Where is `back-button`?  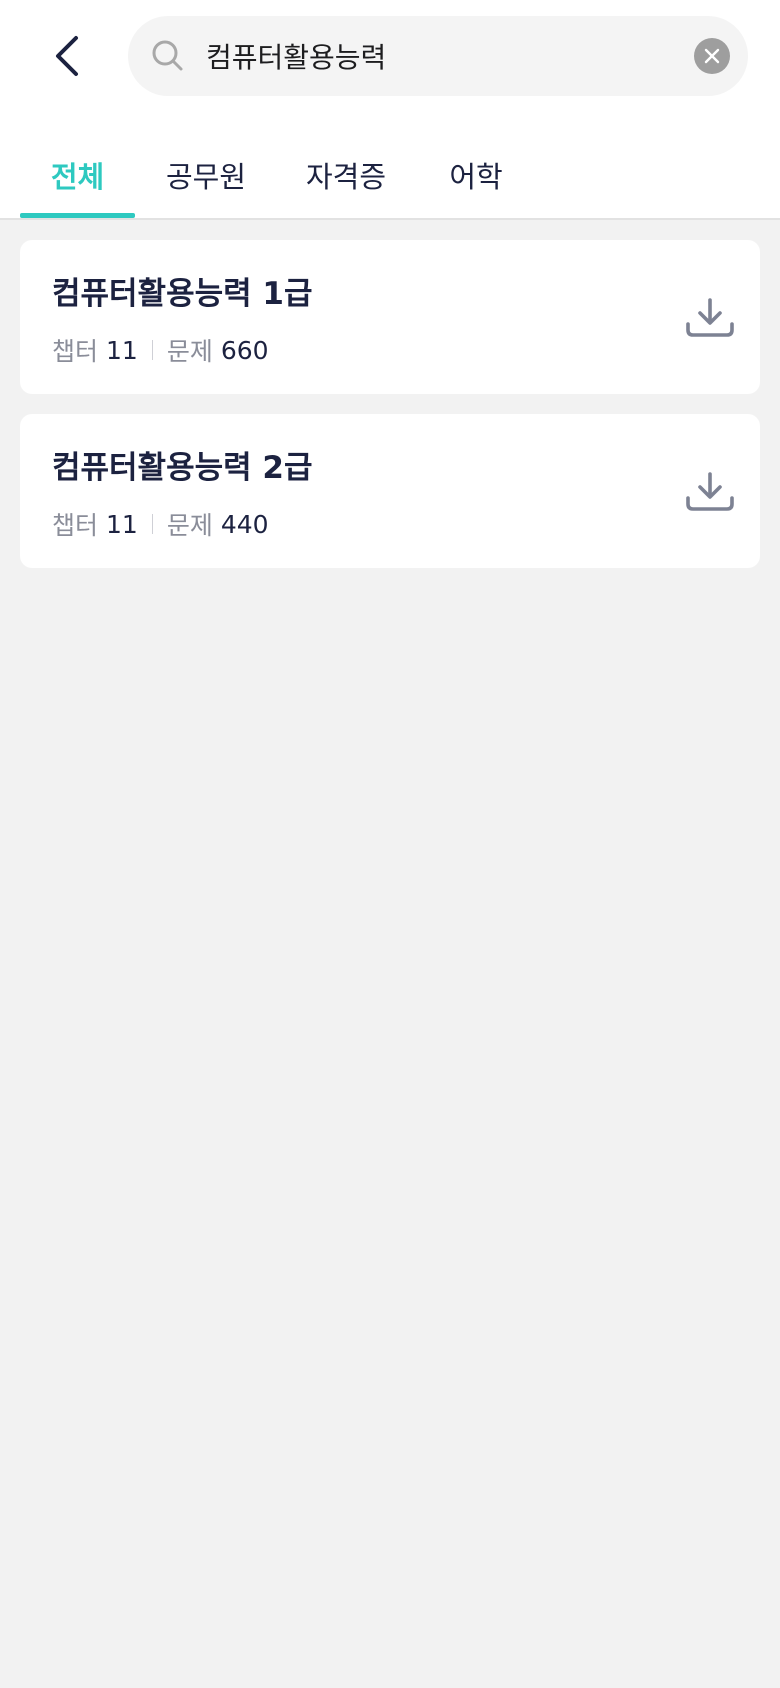 back-button is located at coordinates (67, 56).